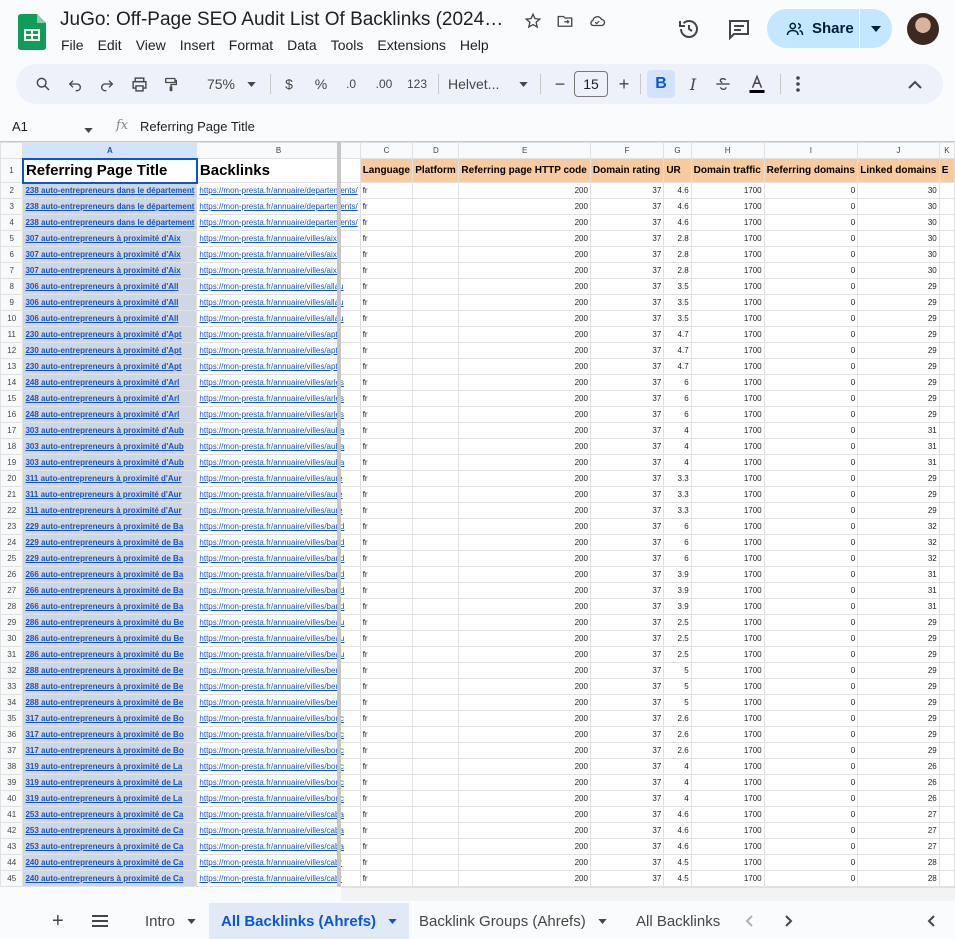 Image resolution: width=955 pixels, height=939 pixels. I want to click on row-header: 28, so click(12, 606).